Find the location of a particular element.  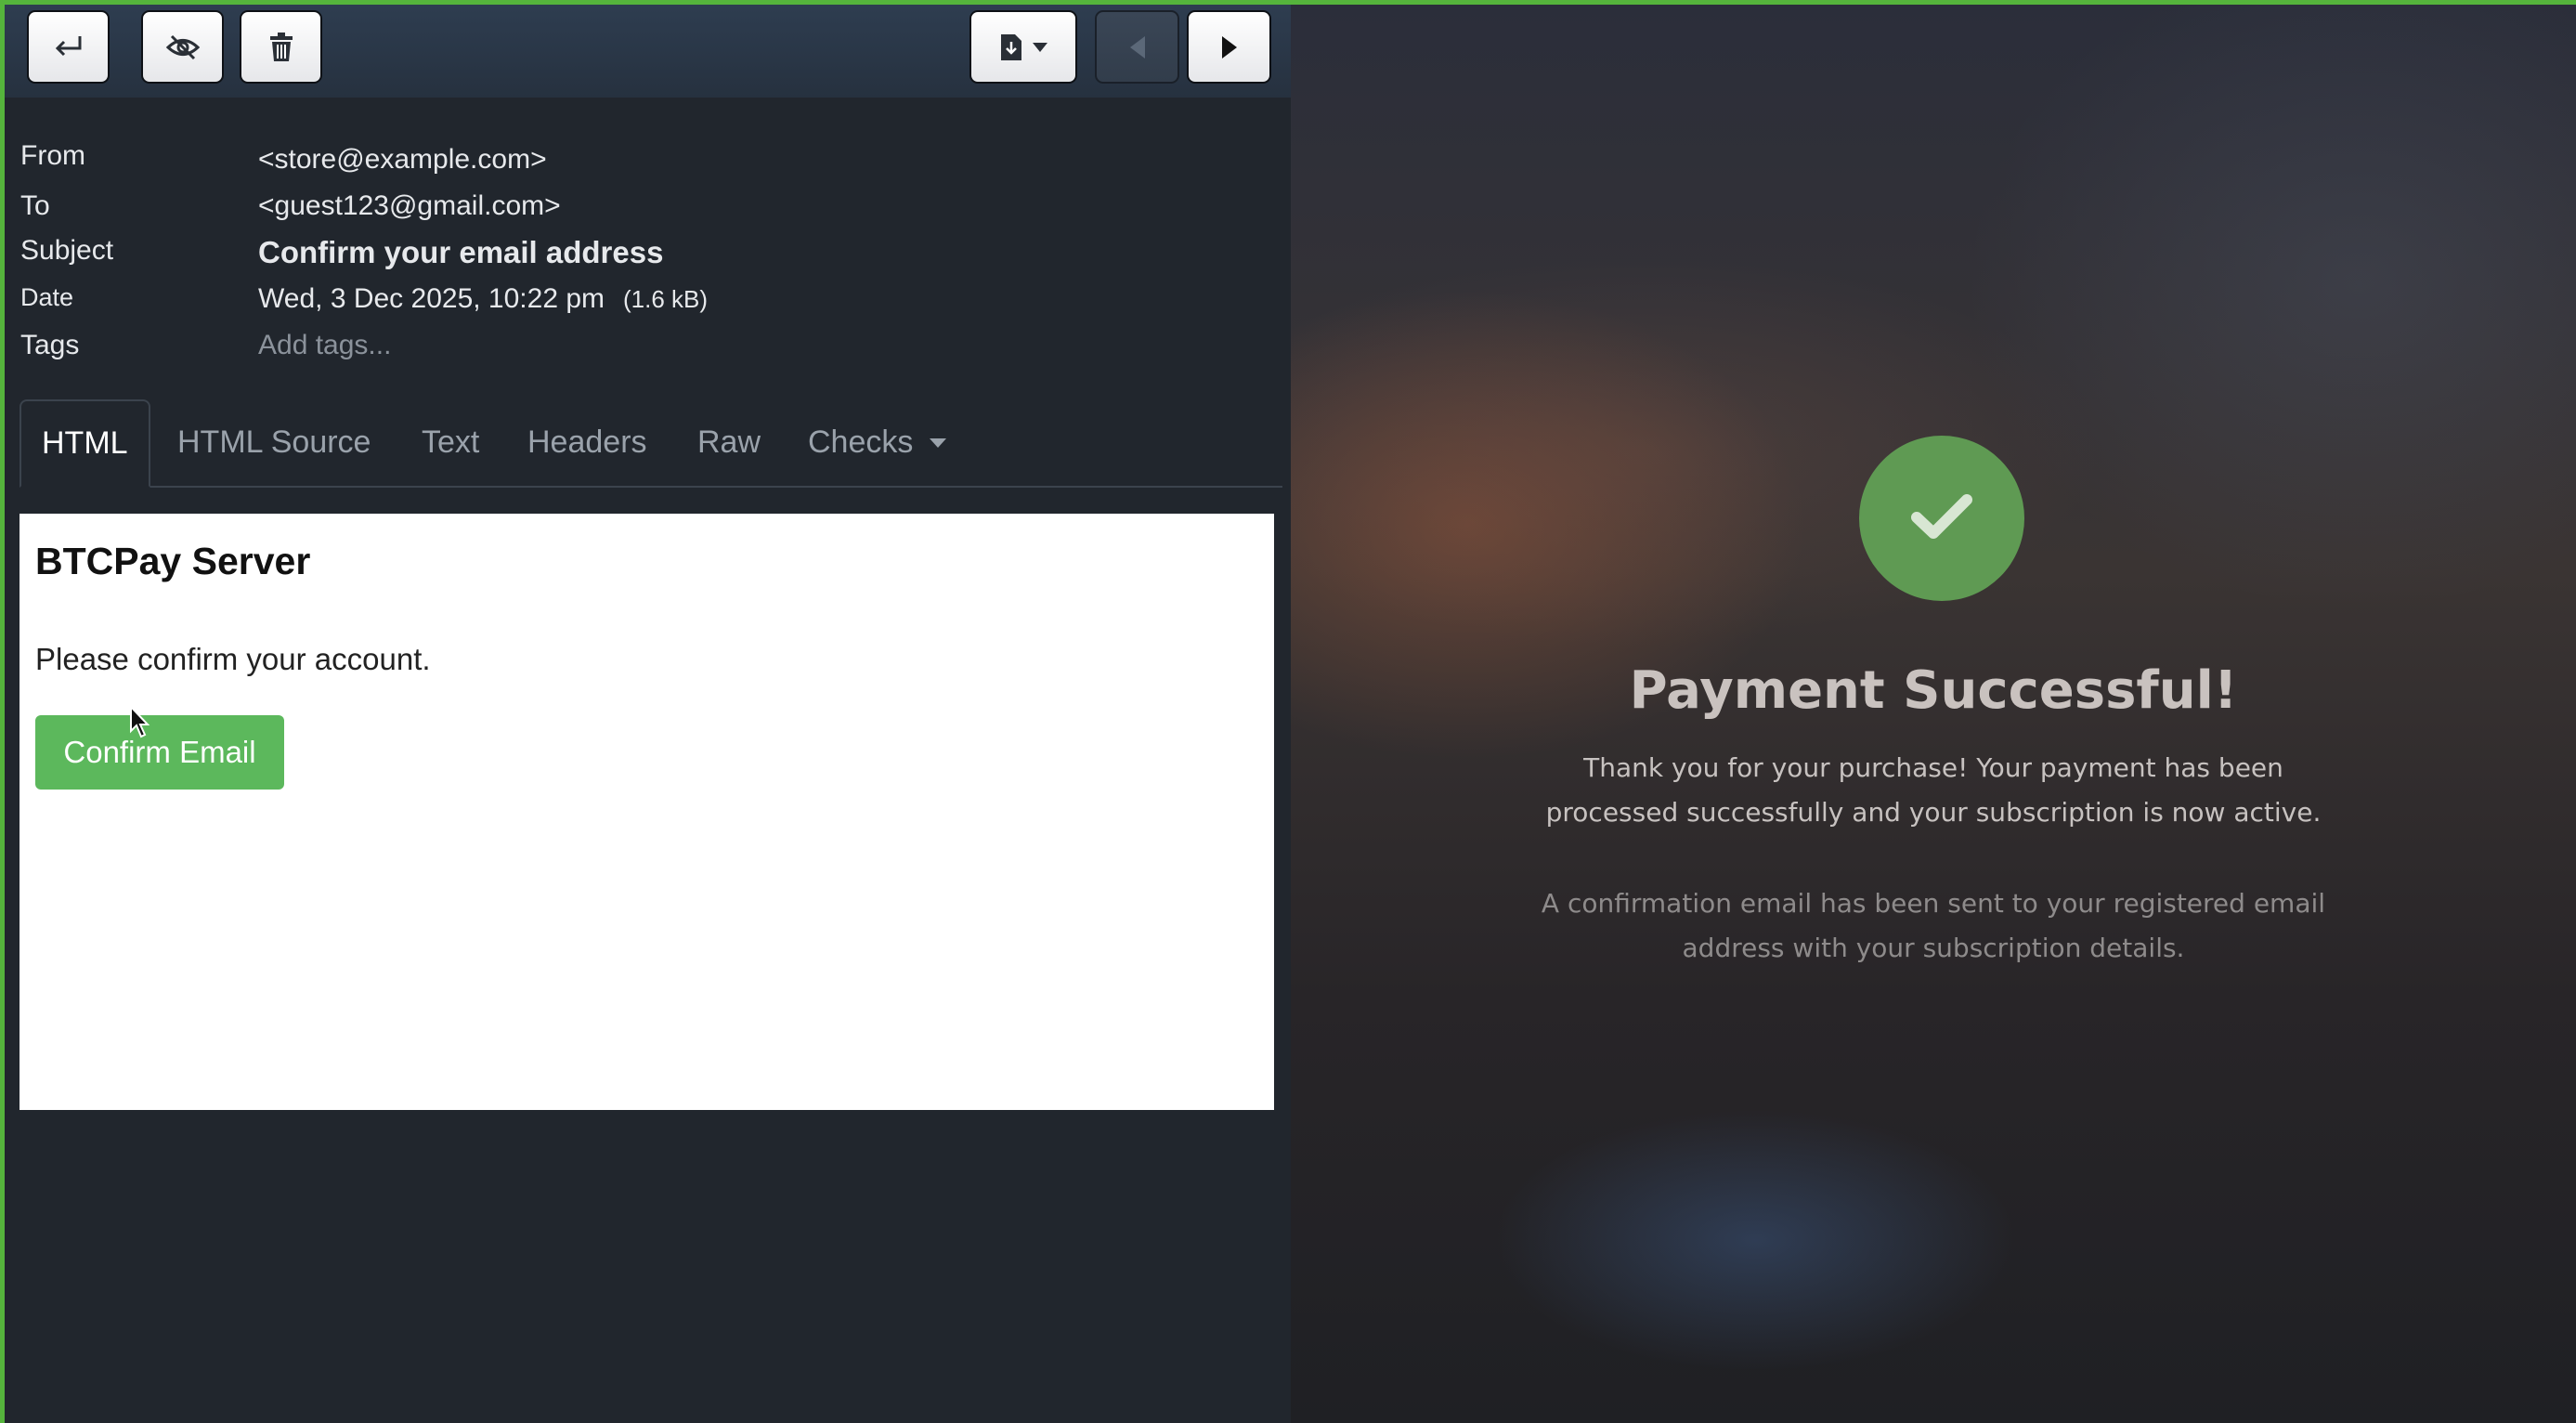

next-message-button is located at coordinates (1229, 47).